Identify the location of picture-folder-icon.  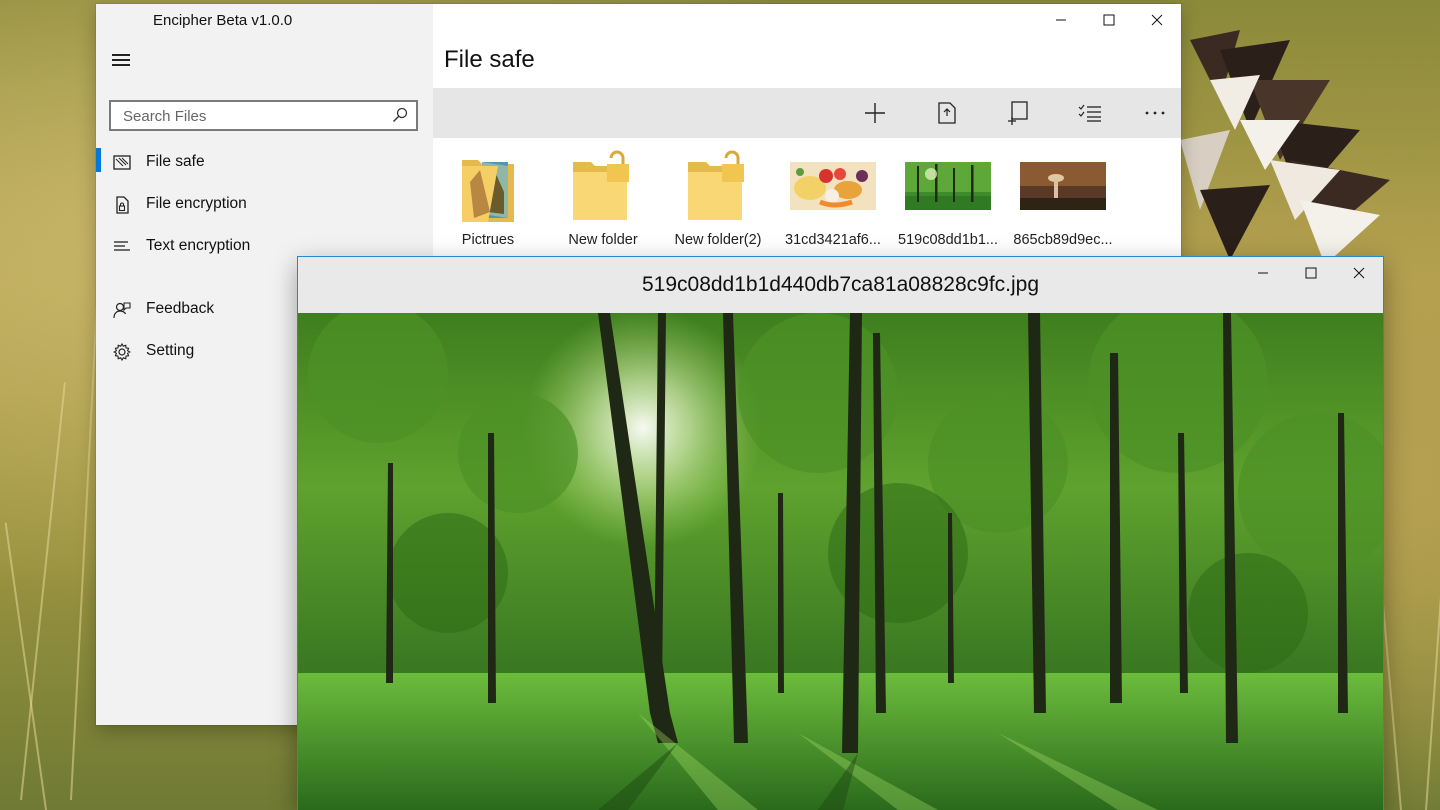
(488, 191).